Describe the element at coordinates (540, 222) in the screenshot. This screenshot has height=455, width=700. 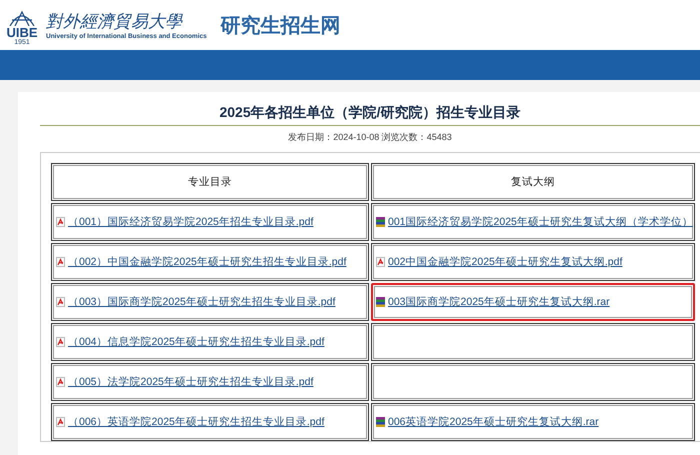
I see `file-link: 001国际经济贸易学院2025年硕士研究生复试大纲（学术学位）` at that location.